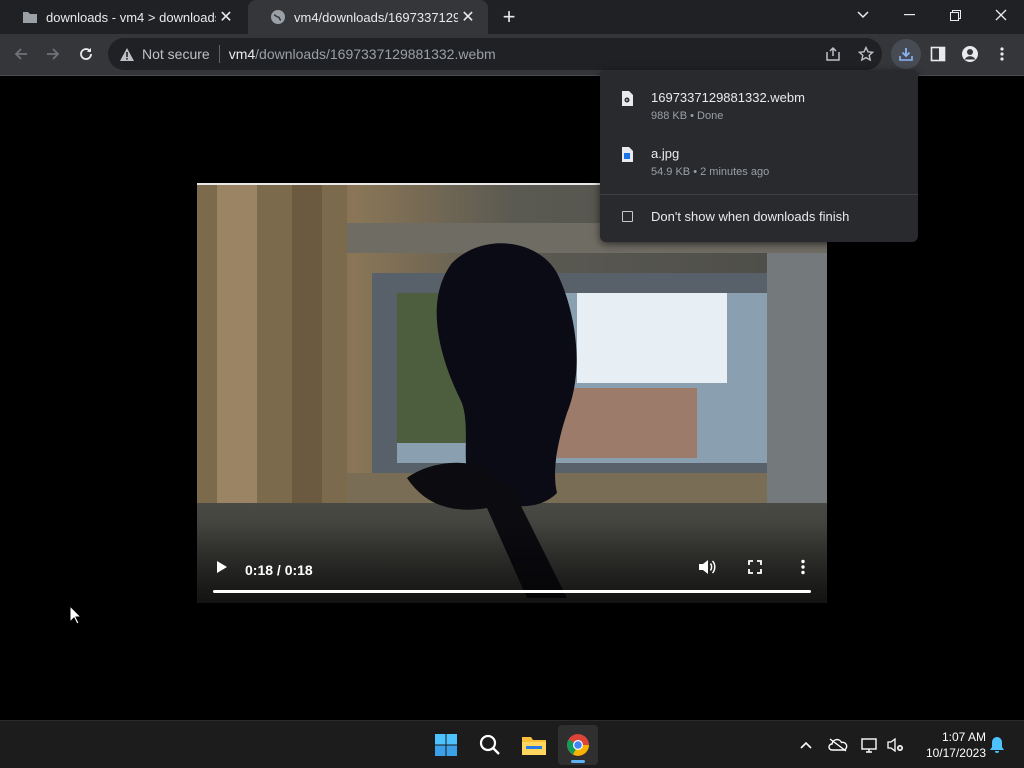 Image resolution: width=1024 pixels, height=768 pixels. I want to click on download-item: 1697337129881332.webm 988 KB • Done, so click(759, 110).